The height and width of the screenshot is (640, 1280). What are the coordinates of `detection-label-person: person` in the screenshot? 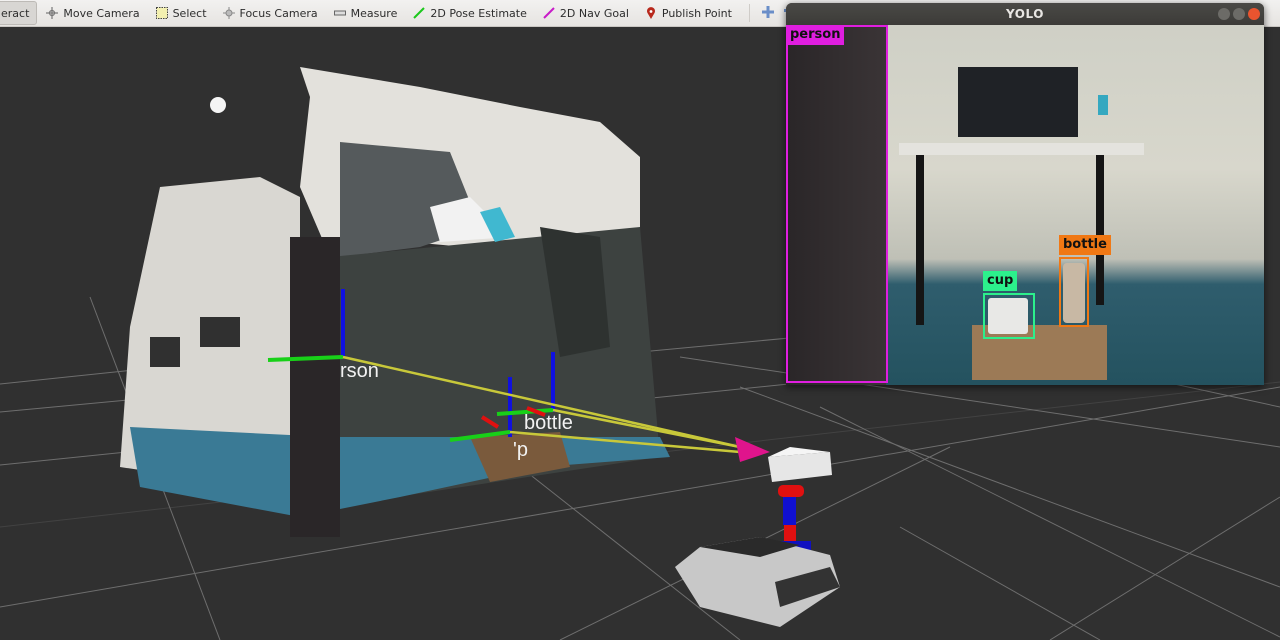 It's located at (815, 35).